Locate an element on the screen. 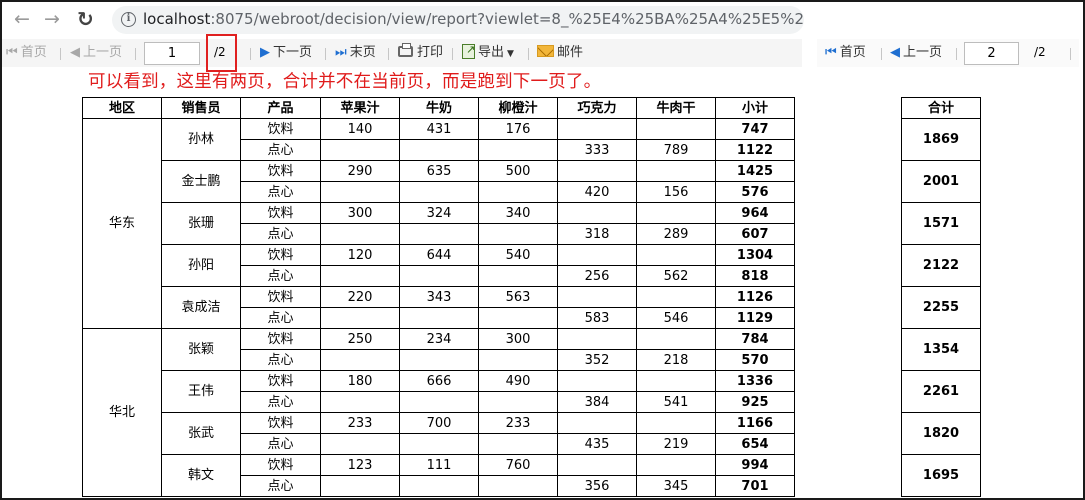 The height and width of the screenshot is (500, 1085). total-cell: 2122 is located at coordinates (941, 265).